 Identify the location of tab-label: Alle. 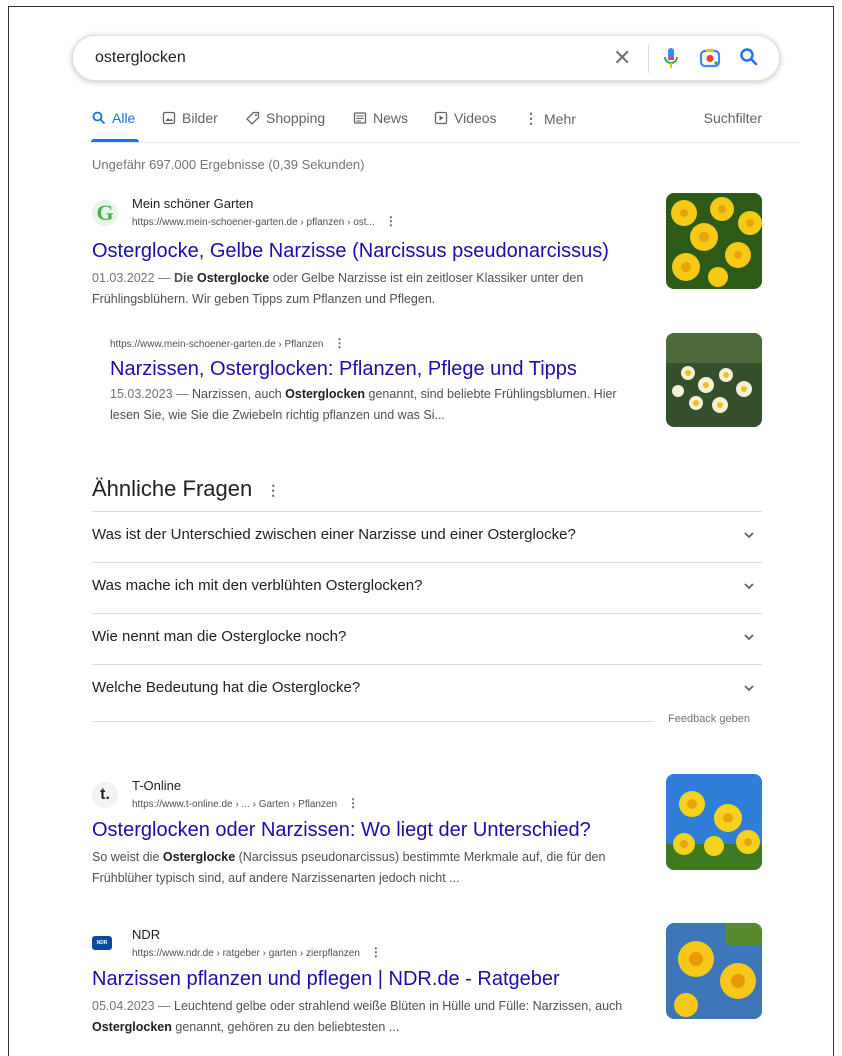
(124, 118).